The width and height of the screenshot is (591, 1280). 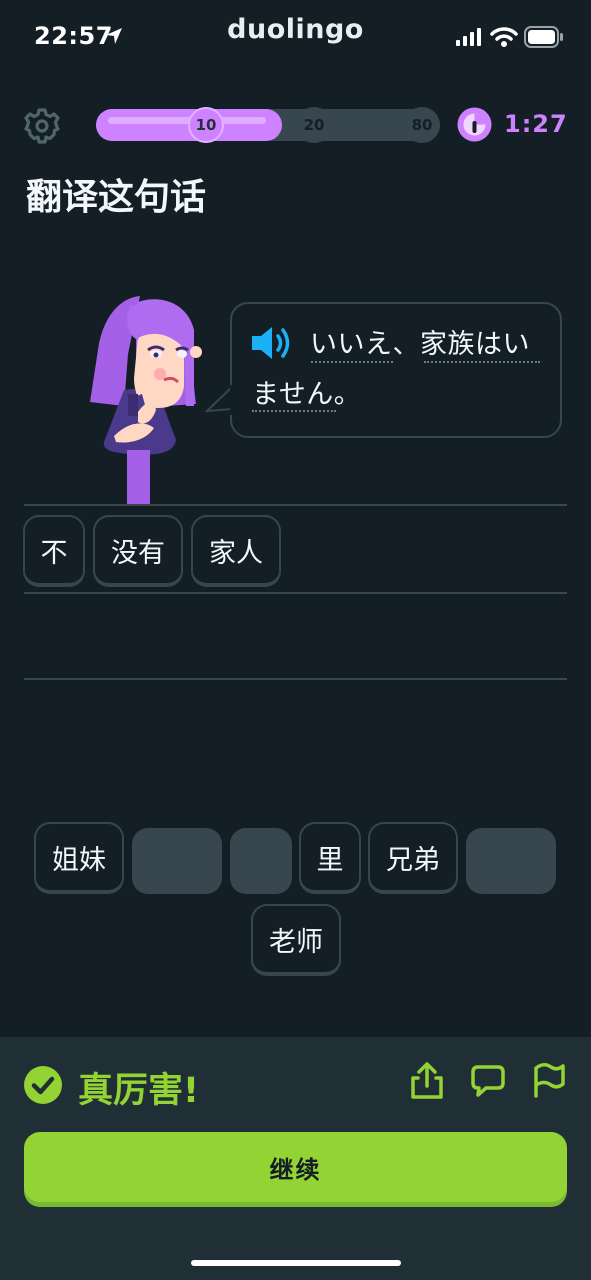 What do you see at coordinates (422, 125) in the screenshot?
I see `milestone-80: 80` at bounding box center [422, 125].